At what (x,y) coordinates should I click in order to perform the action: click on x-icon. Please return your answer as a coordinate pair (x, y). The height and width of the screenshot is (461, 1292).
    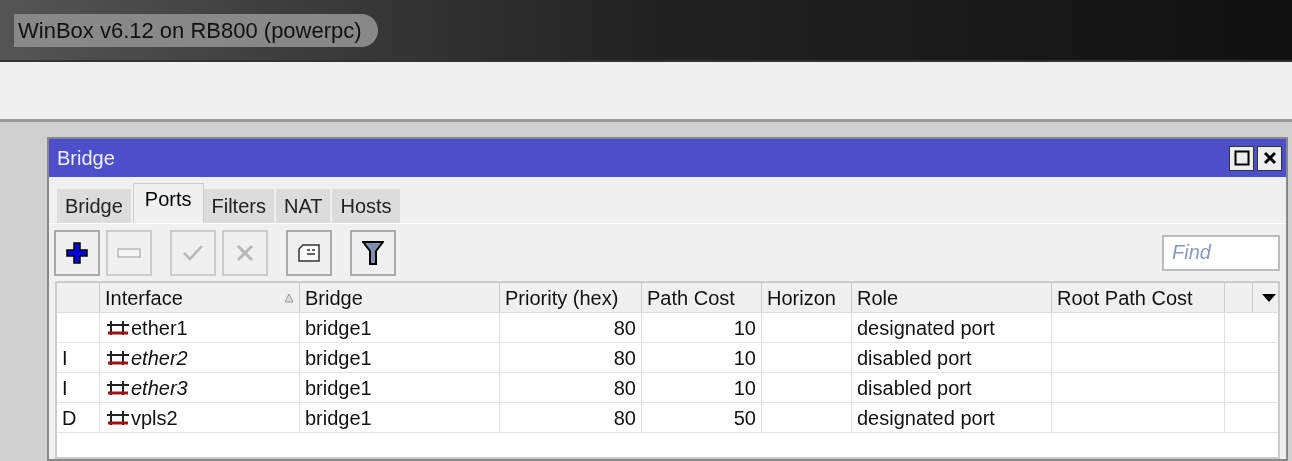
    Looking at the image, I should click on (245, 252).